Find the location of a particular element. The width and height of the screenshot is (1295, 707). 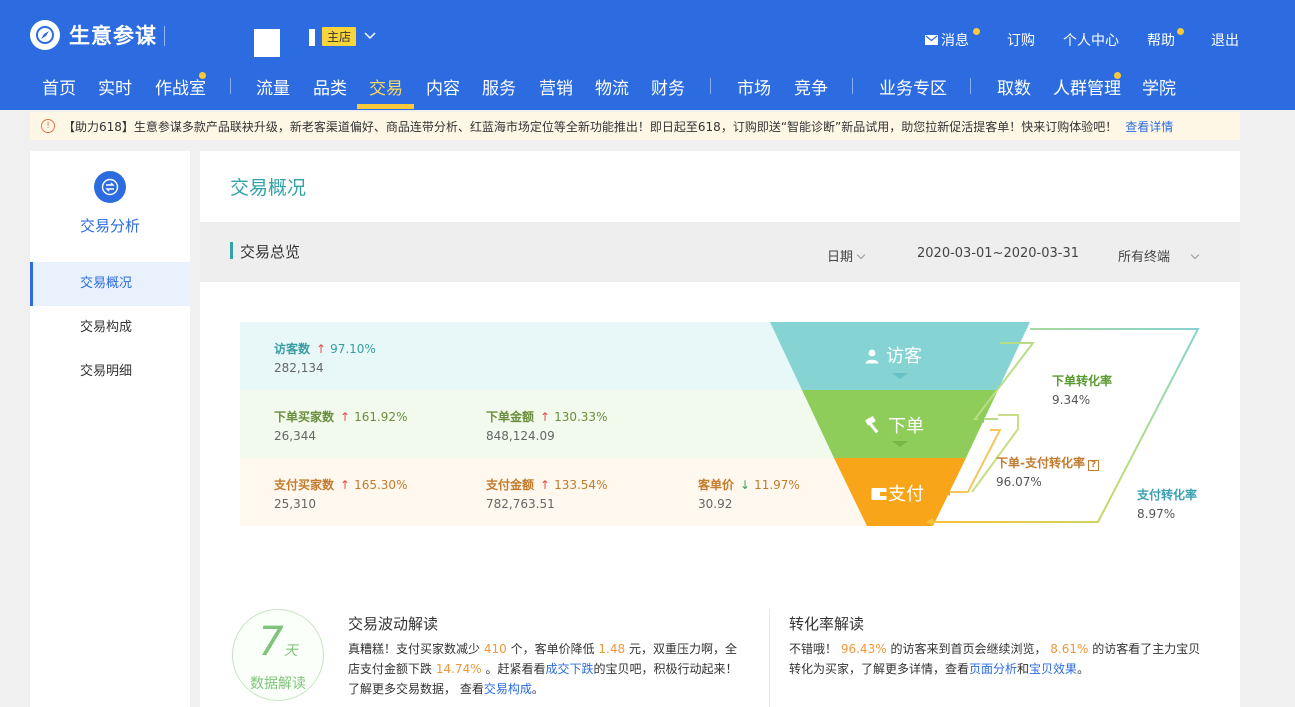

shop-badge: 主店 is located at coordinates (339, 36).